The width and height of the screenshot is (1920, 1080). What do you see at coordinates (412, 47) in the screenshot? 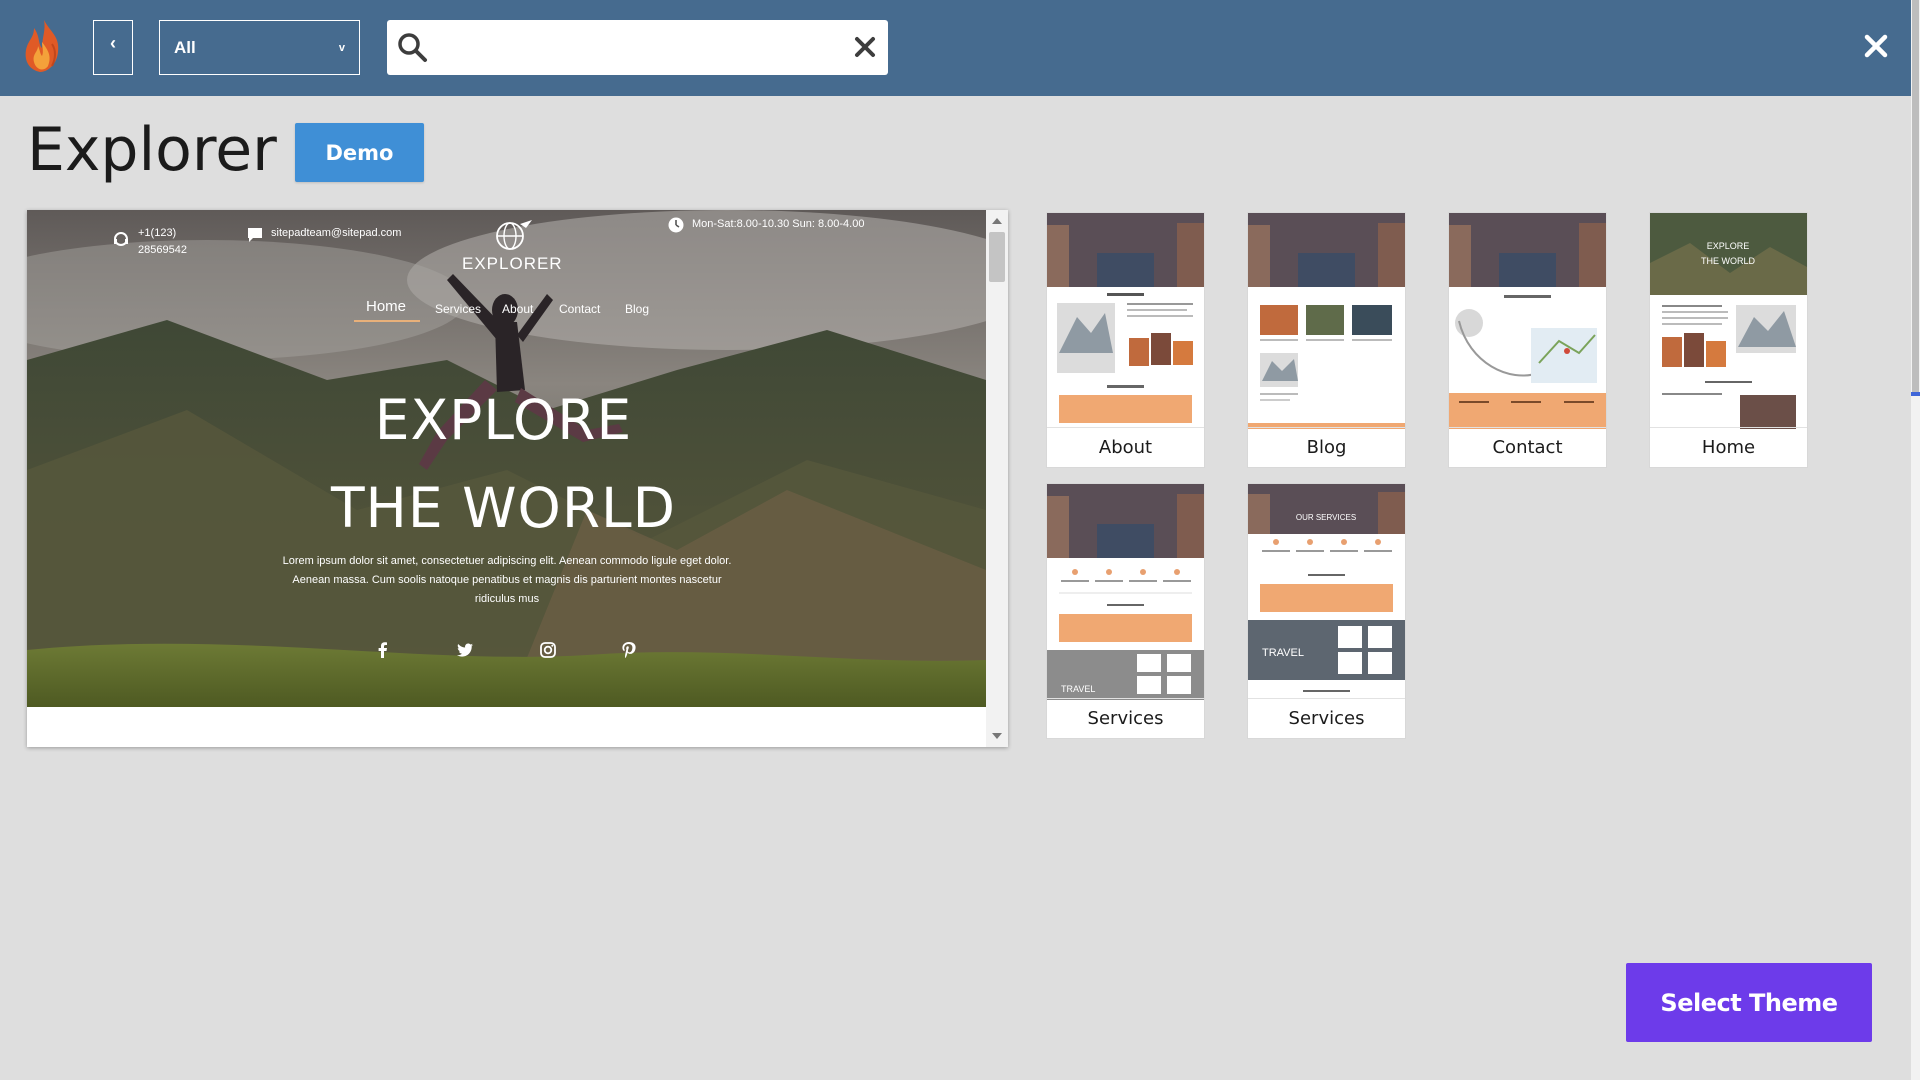
I see `search-icon` at bounding box center [412, 47].